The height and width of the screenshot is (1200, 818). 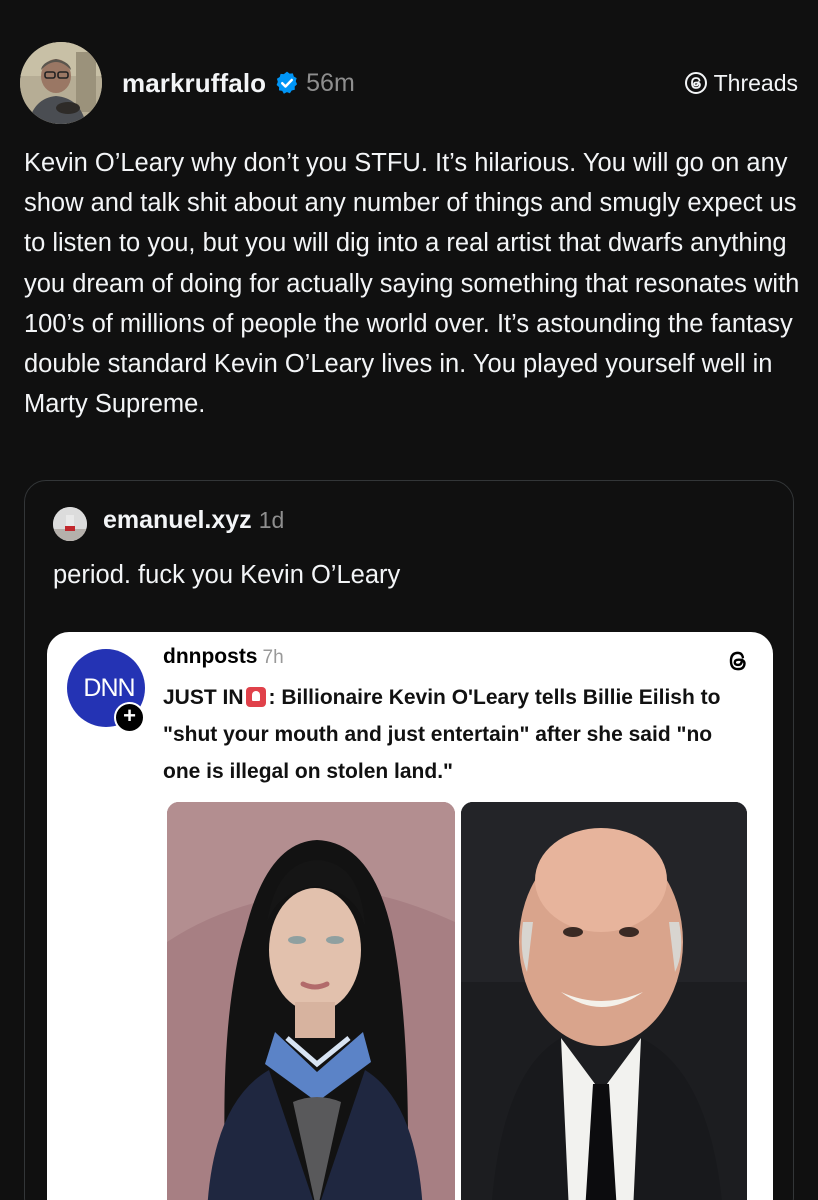 What do you see at coordinates (287, 82) in the screenshot?
I see `verified-badge-icon` at bounding box center [287, 82].